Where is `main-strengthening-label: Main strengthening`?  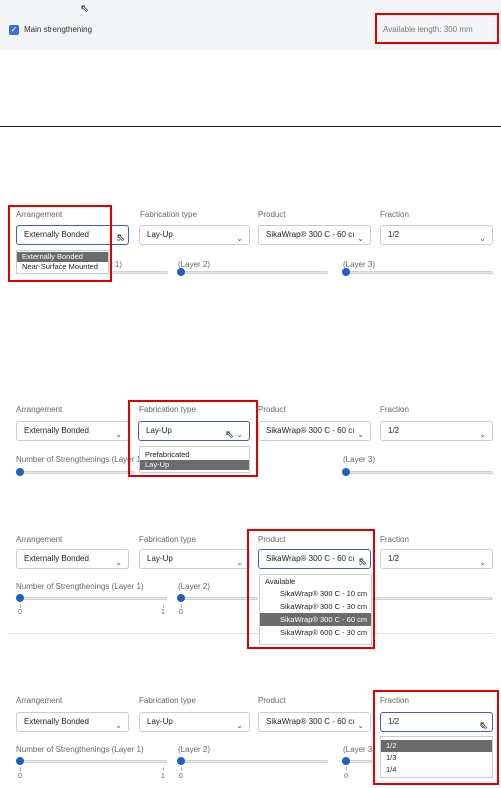 main-strengthening-label: Main strengthening is located at coordinates (58, 29).